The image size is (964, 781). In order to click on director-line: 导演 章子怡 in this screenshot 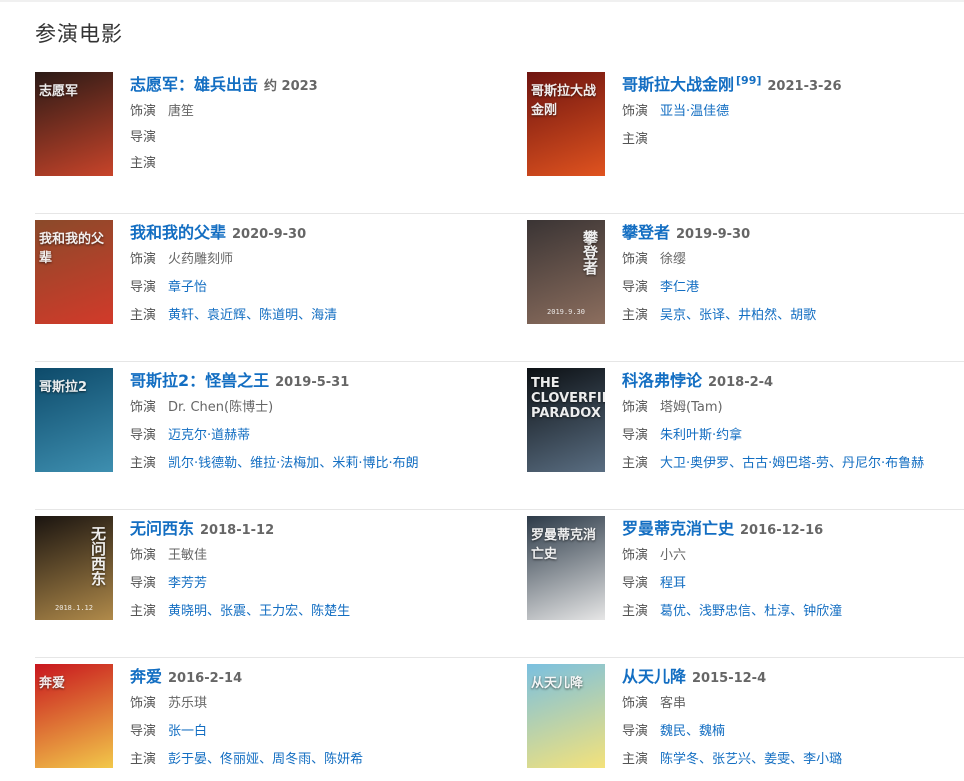, I will do `click(302, 288)`.